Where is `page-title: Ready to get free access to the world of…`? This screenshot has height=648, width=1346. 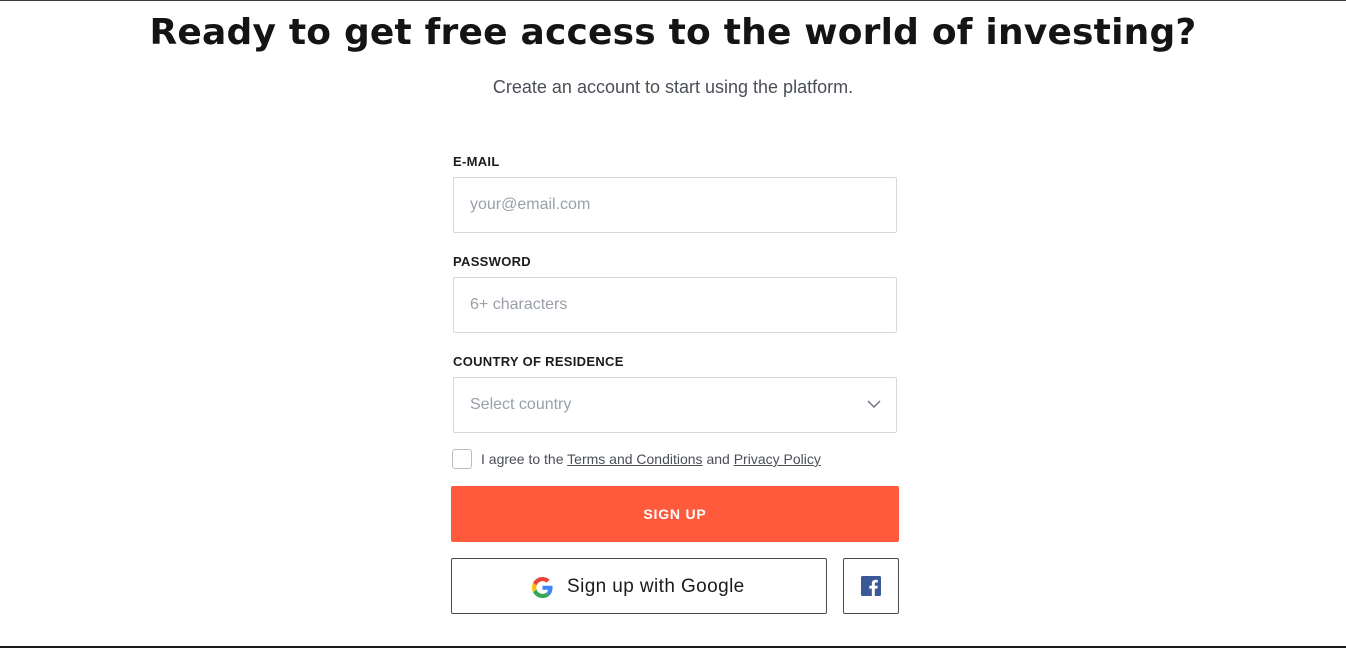 page-title: Ready to get free access to the world of… is located at coordinates (673, 32).